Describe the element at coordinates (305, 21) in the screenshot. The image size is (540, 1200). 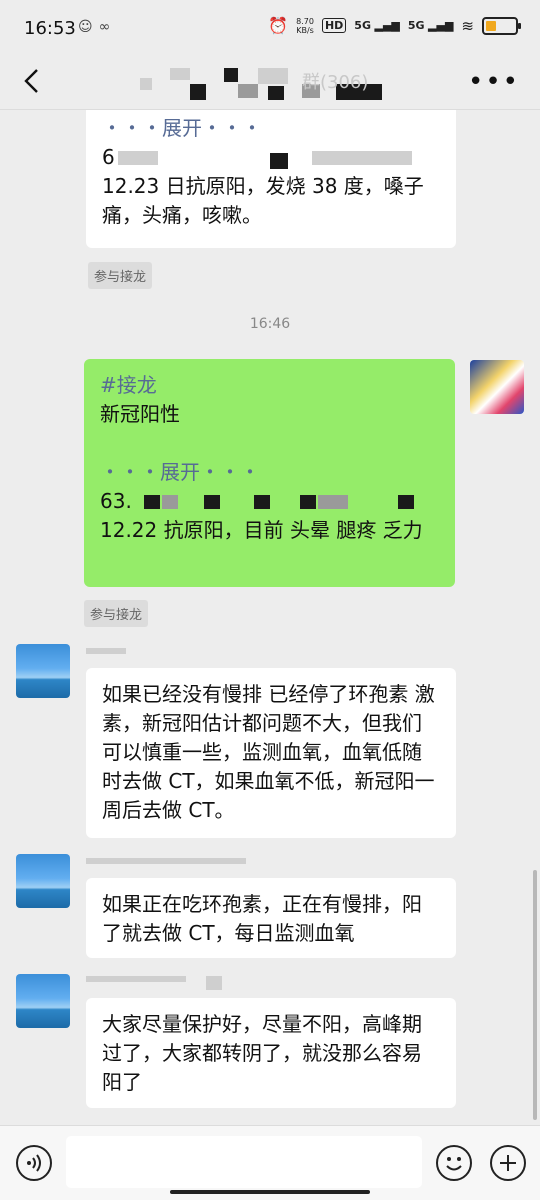
I see `net-speed-value: 8.70` at that location.